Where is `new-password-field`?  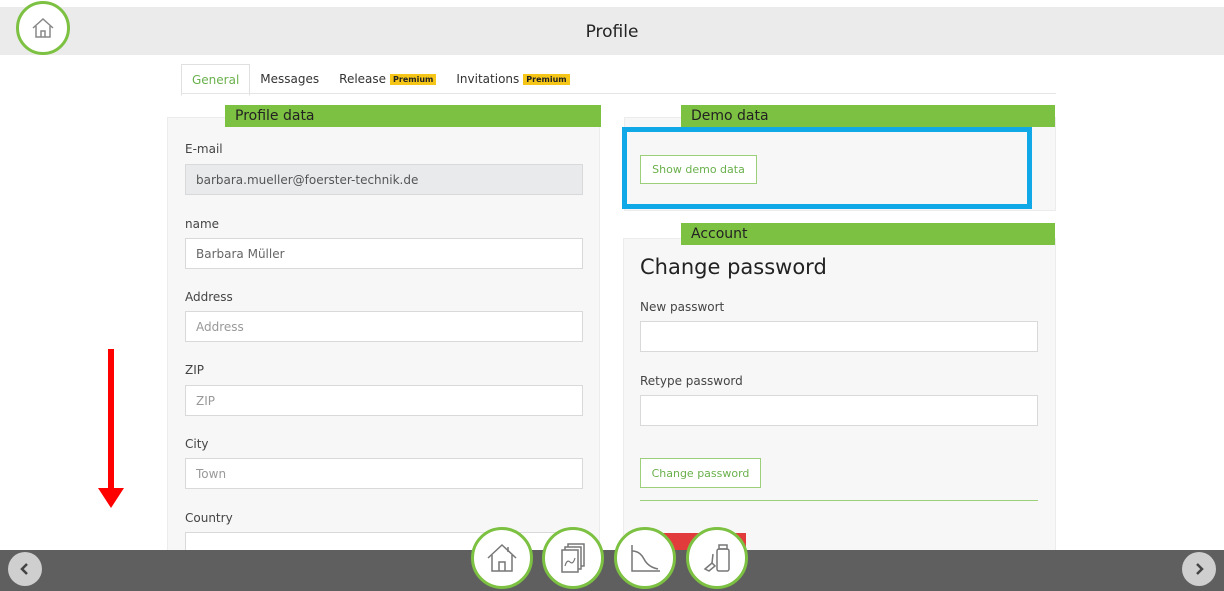 new-password-field is located at coordinates (839, 336).